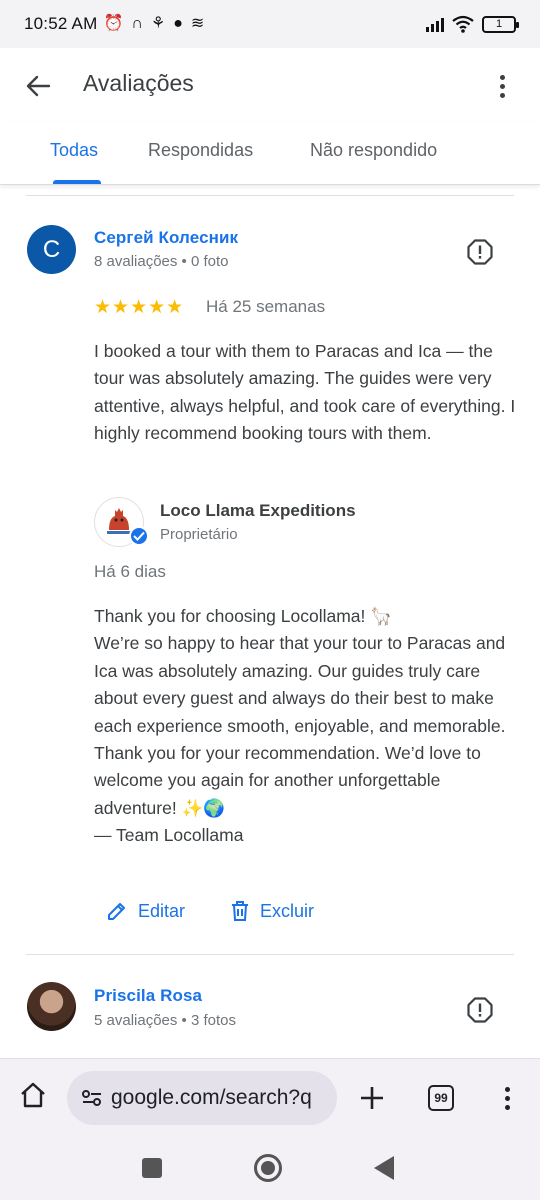  Describe the element at coordinates (266, 306) in the screenshot. I see `review-date: Há 25 semanas` at that location.